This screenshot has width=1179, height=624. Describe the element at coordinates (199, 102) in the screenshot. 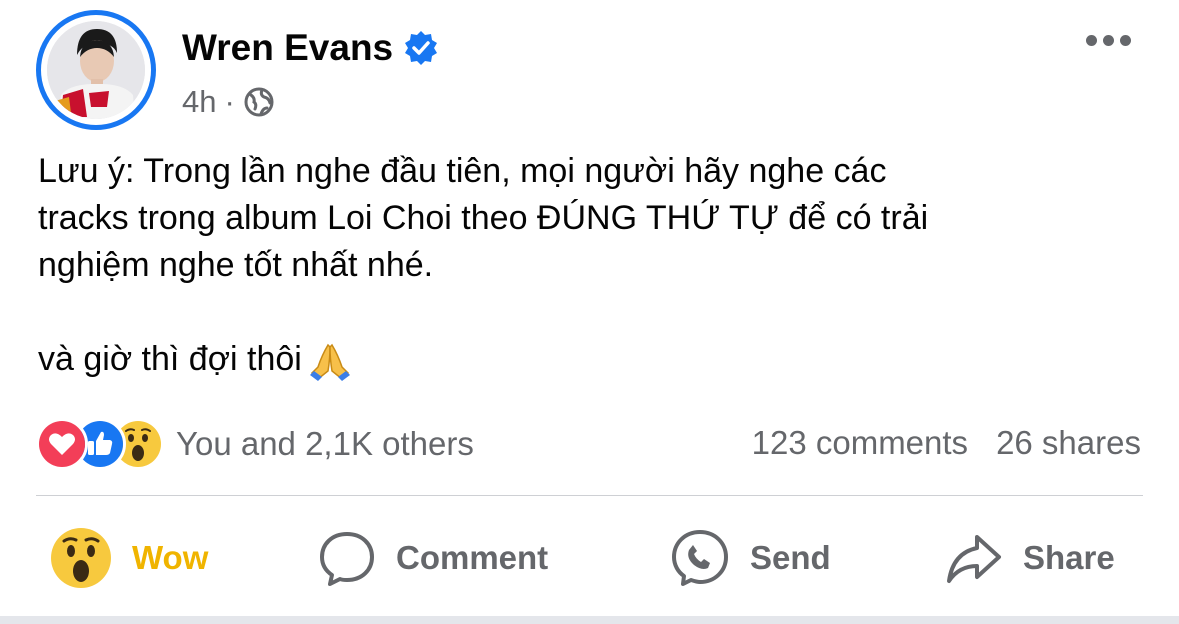

I see `post-time: 4h` at that location.